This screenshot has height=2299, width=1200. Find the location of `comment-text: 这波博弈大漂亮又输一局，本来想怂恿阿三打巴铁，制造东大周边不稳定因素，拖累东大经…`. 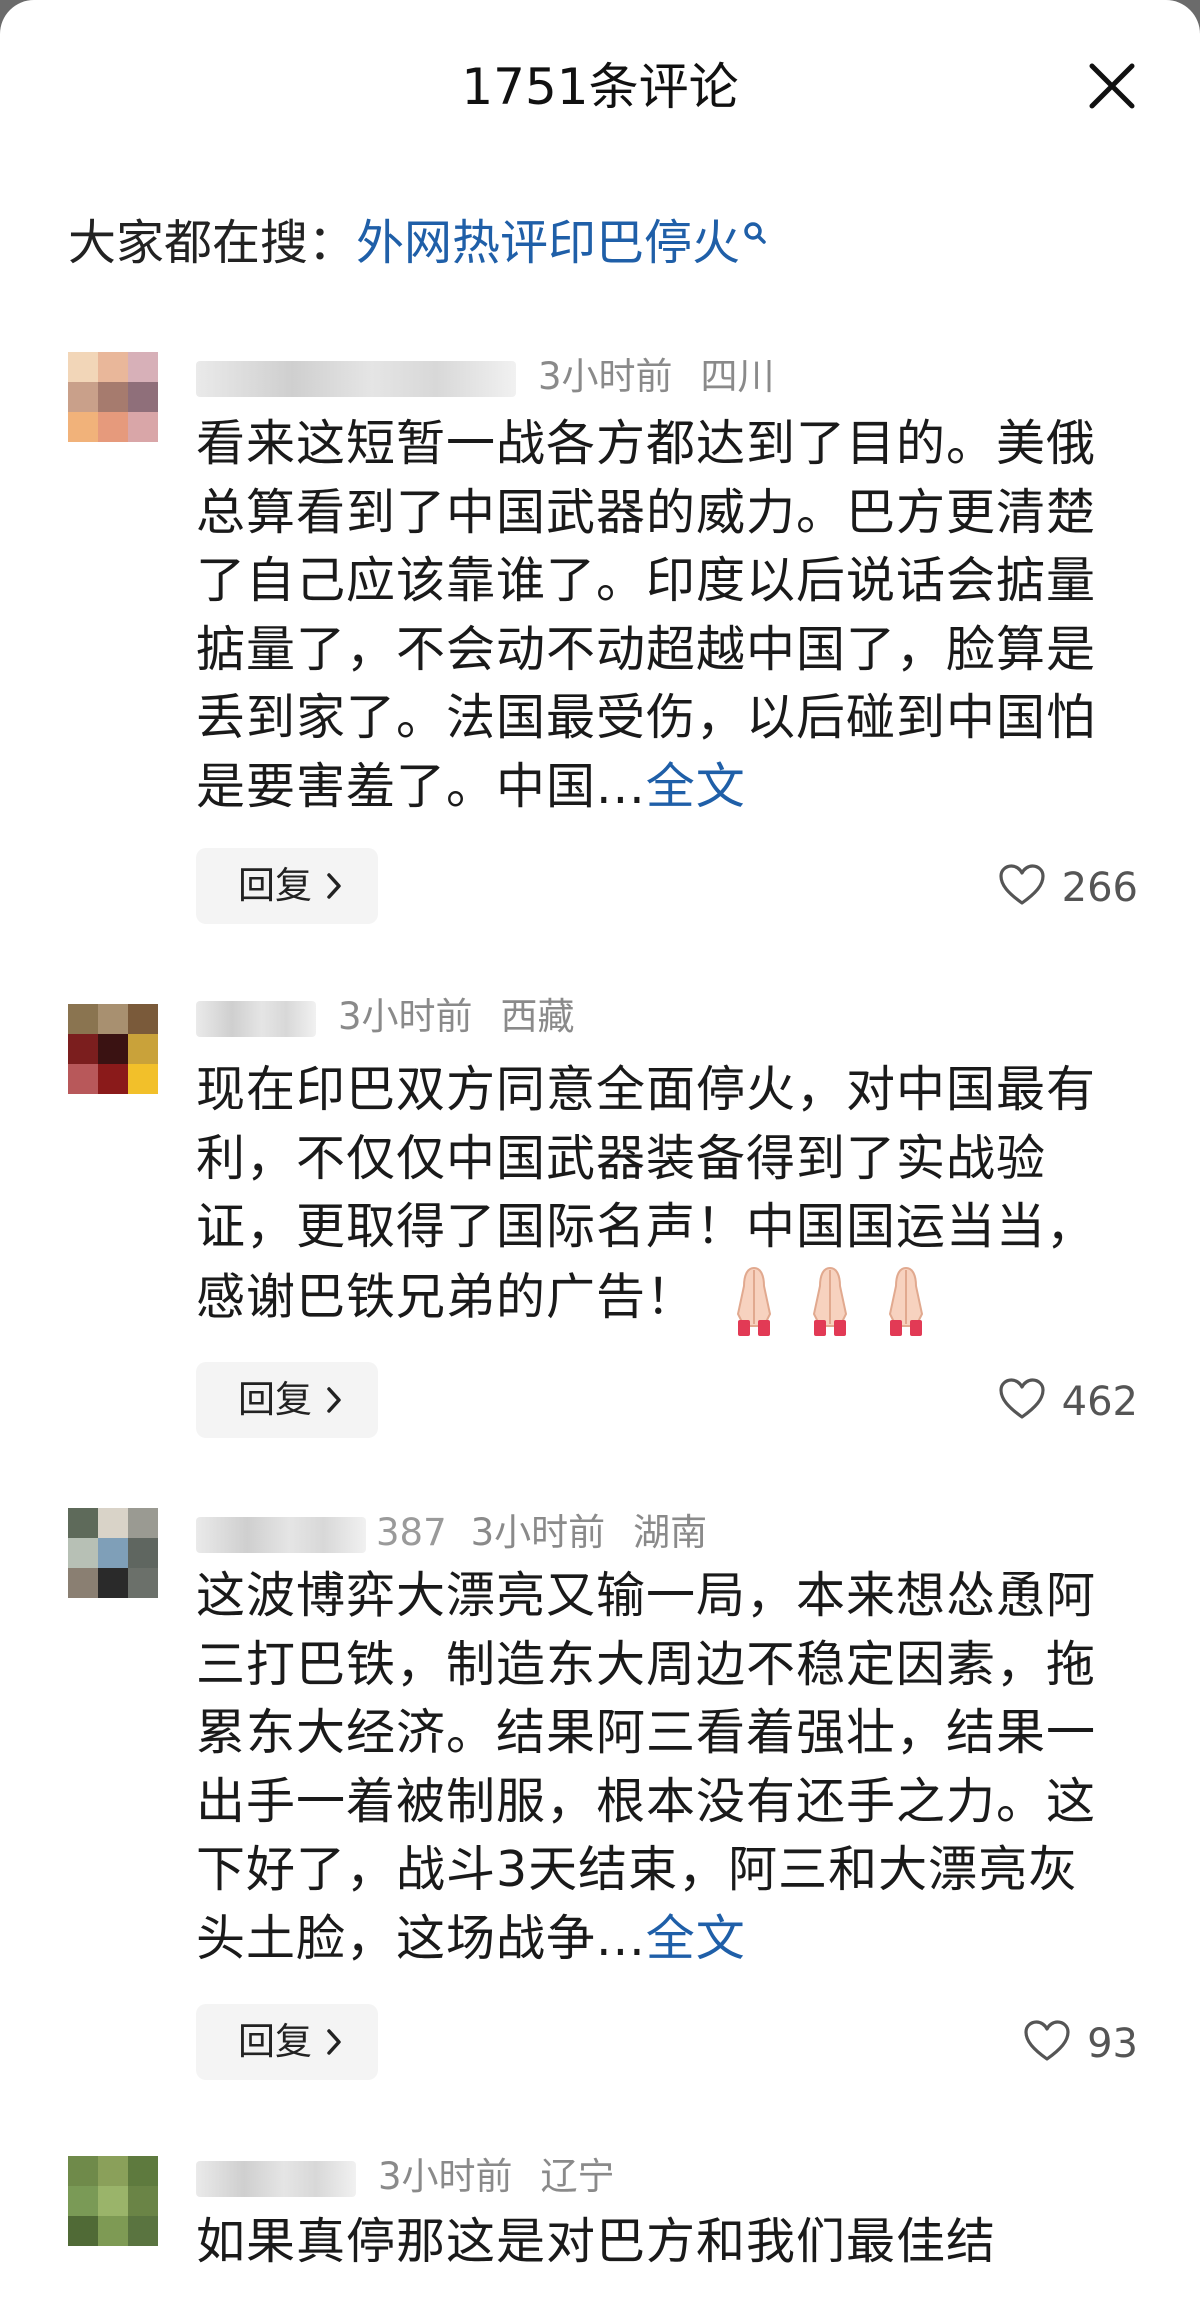

comment-text: 这波博弈大漂亮又输一局，本来想怂恿阿三打巴铁，制造东大周边不稳定因素，拖累东大经… is located at coordinates (656, 1767).